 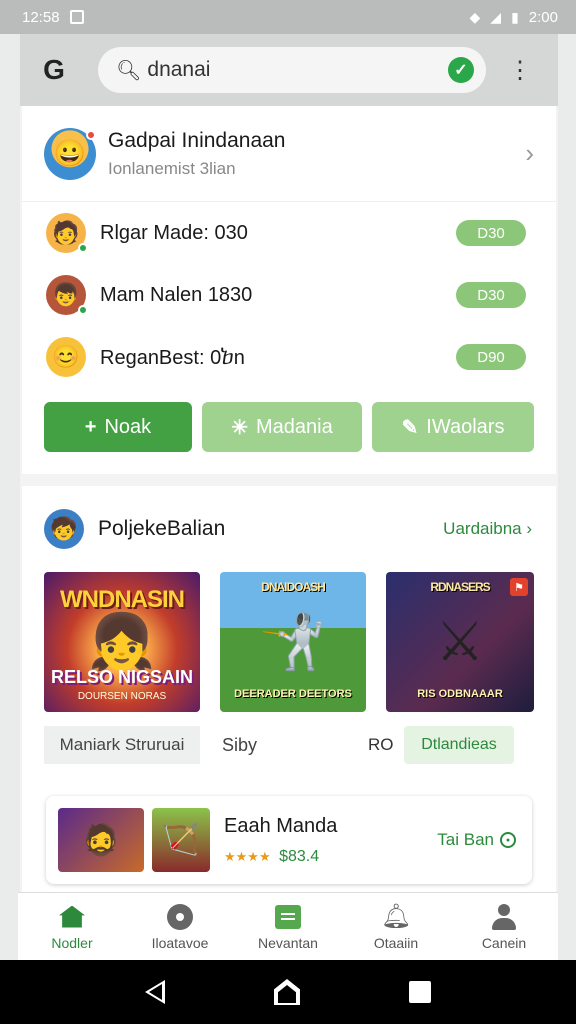 What do you see at coordinates (420, 992) in the screenshot?
I see `recent-apps-icon` at bounding box center [420, 992].